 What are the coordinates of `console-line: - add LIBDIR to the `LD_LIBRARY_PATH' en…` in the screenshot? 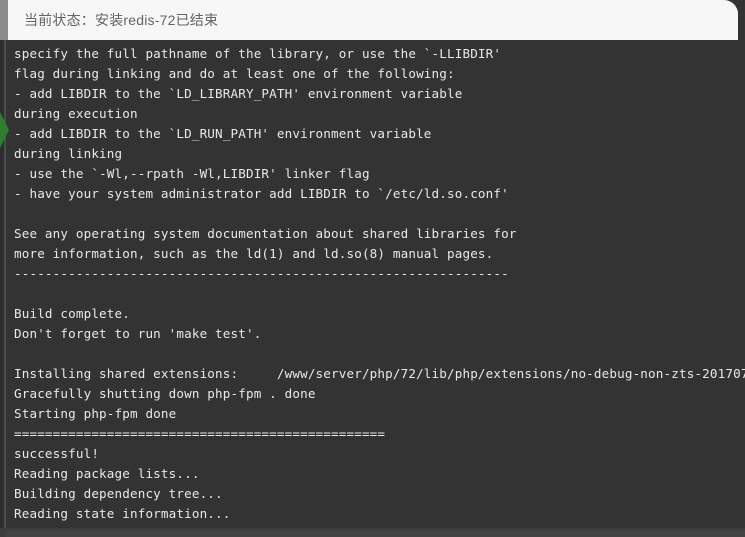 It's located at (238, 93).